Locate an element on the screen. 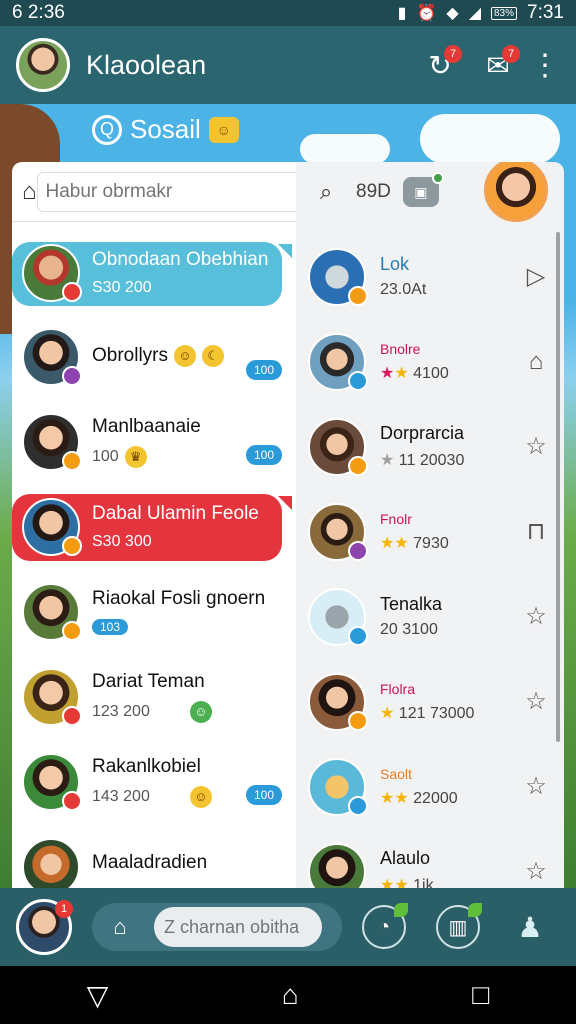 This screenshot has height=1024, width=576. bag-icon: ⊓ is located at coordinates (536, 532).